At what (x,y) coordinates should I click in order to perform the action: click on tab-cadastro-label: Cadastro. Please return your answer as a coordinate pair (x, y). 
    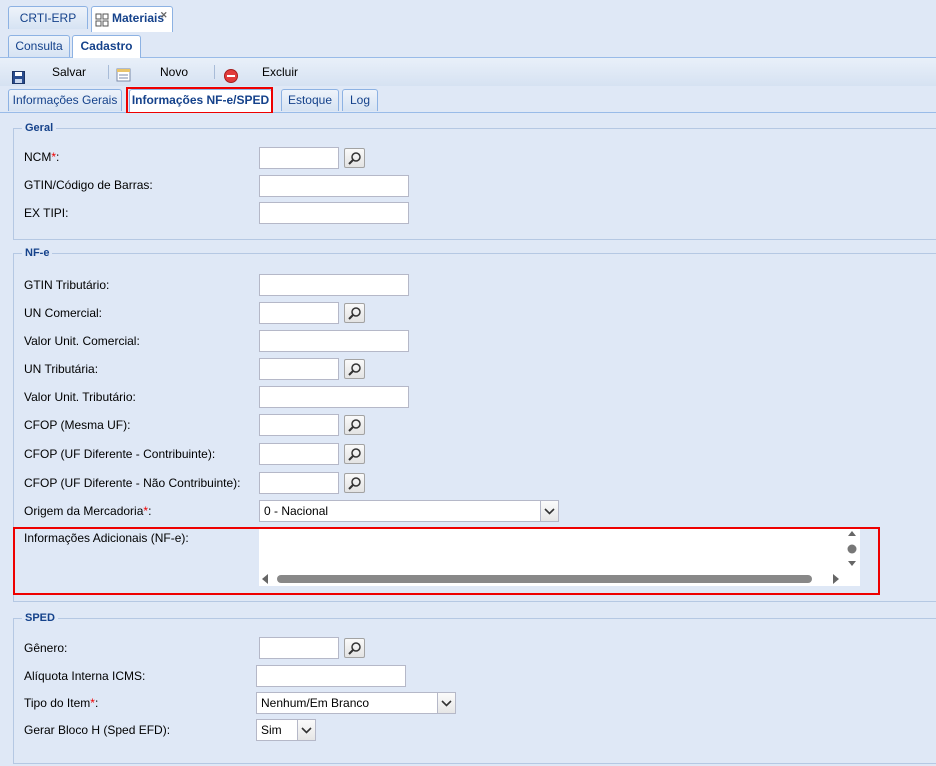
    Looking at the image, I should click on (106, 46).